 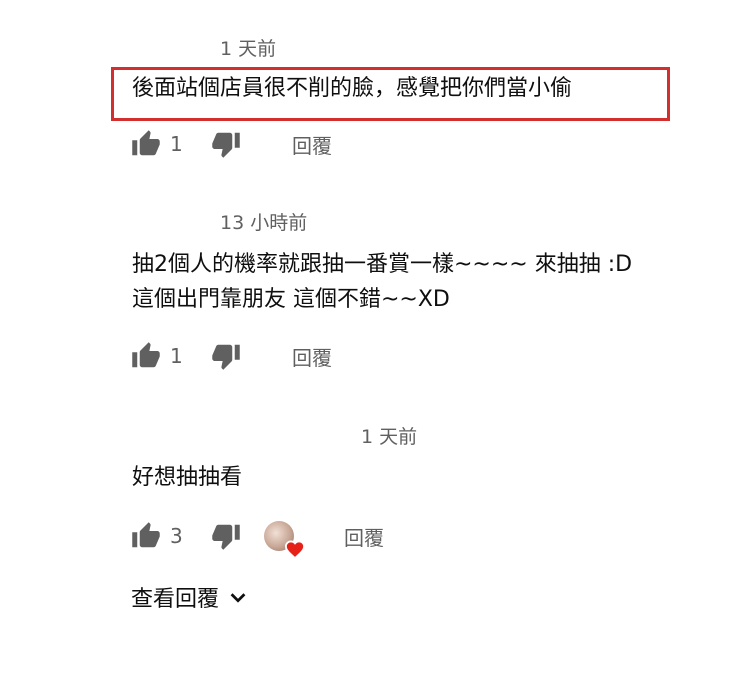 What do you see at coordinates (263, 221) in the screenshot?
I see `comment-timestamp: 13 小時前` at bounding box center [263, 221].